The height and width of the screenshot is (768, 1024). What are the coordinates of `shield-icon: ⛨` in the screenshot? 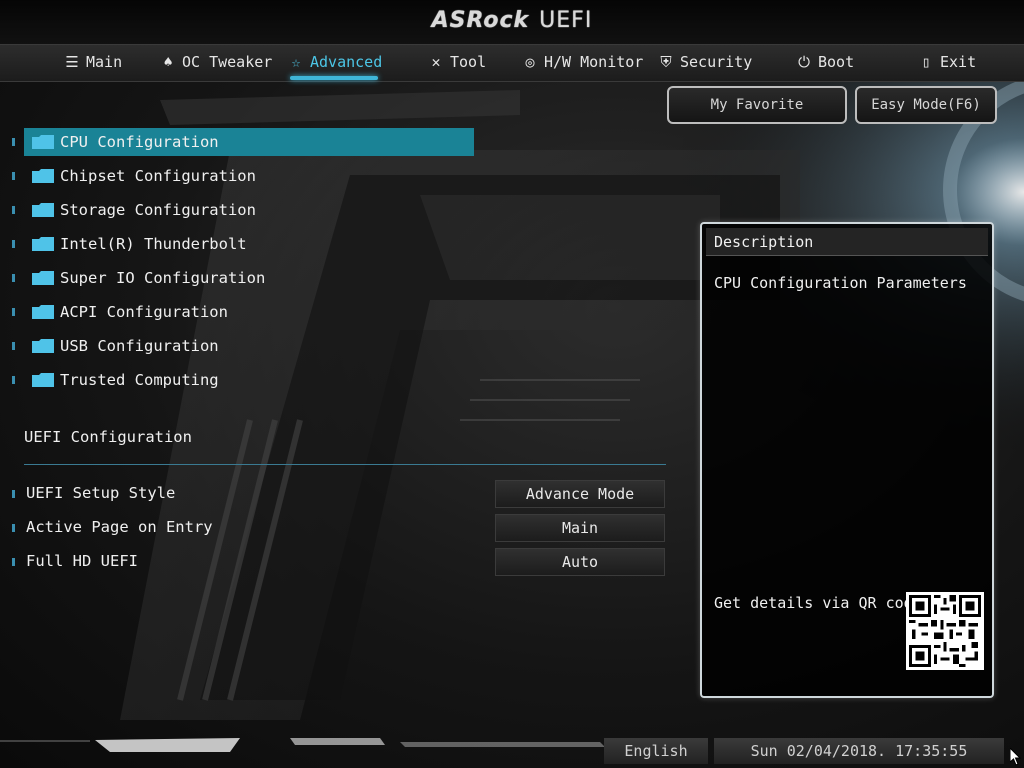 It's located at (666, 62).